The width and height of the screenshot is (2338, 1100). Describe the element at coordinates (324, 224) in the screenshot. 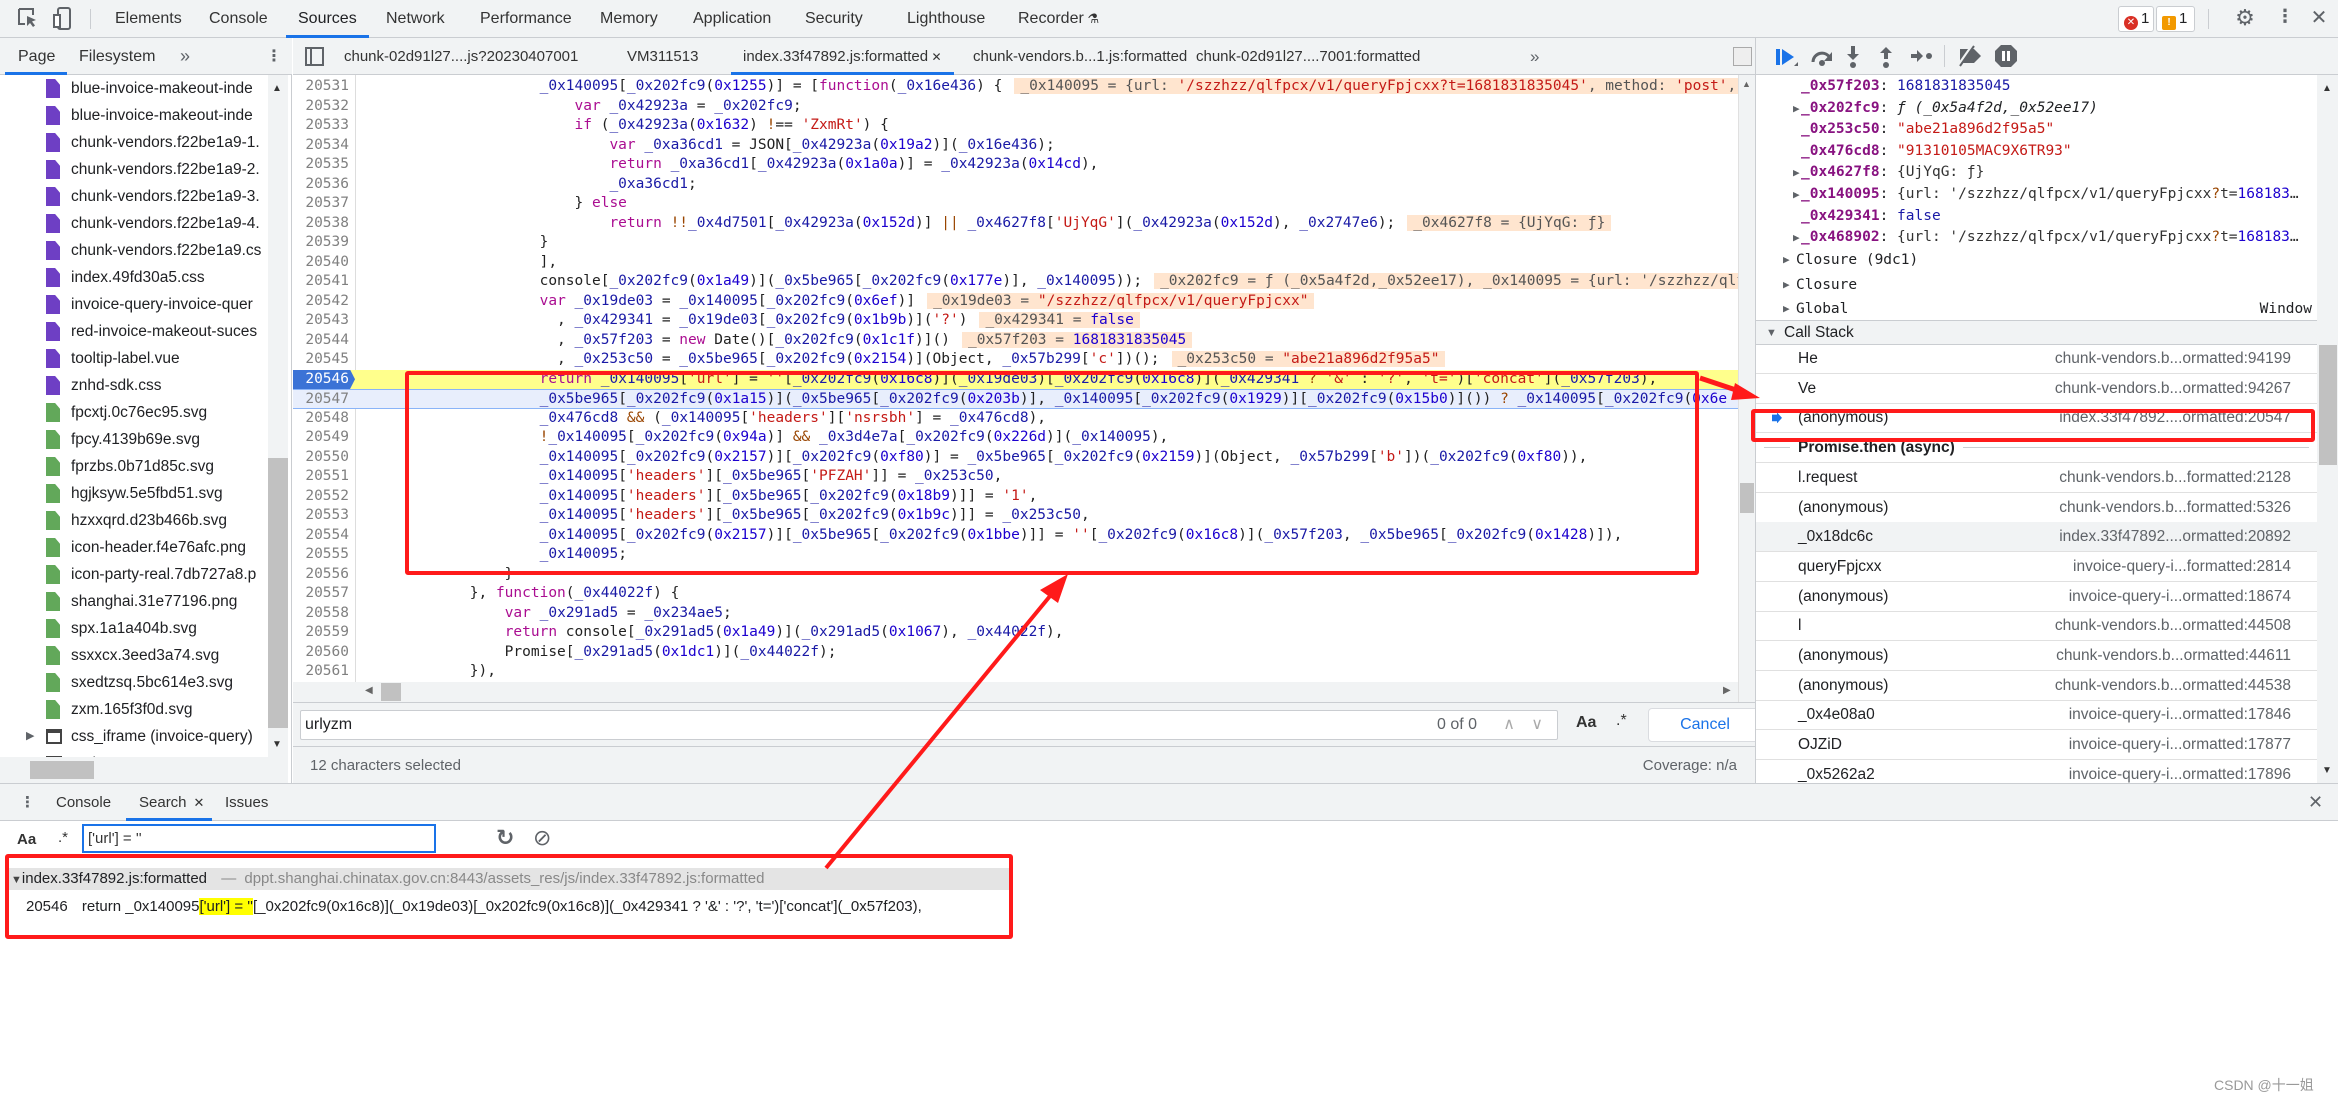

I see `line-number: 20538` at that location.